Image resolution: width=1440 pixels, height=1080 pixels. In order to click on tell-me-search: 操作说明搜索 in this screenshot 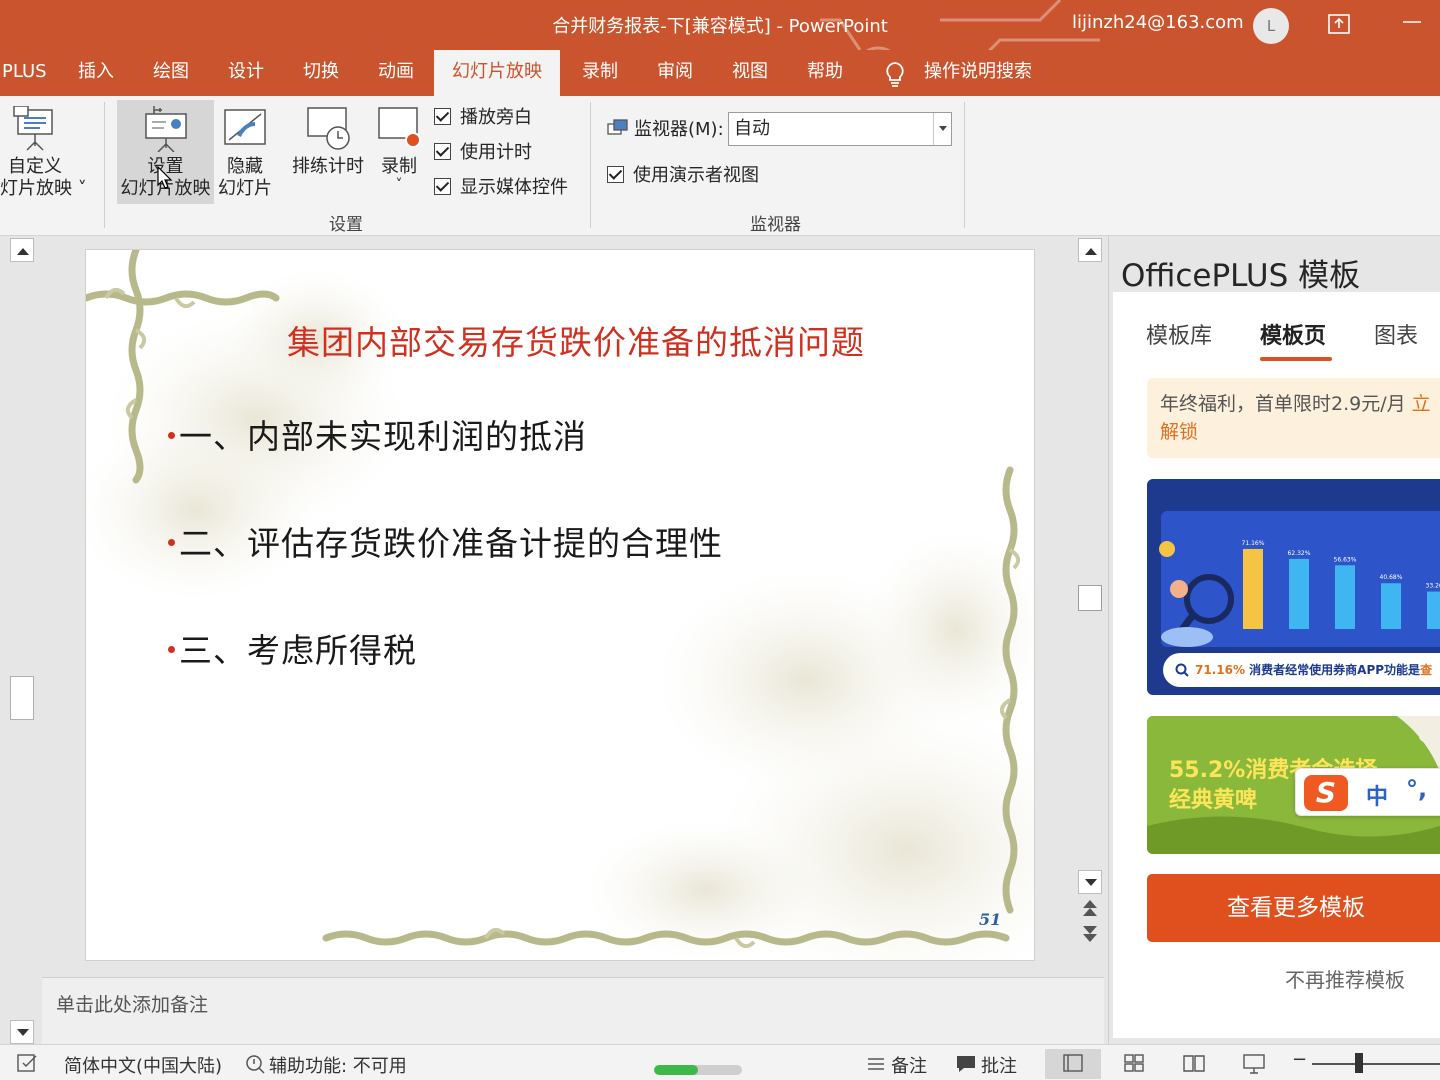, I will do `click(978, 73)`.